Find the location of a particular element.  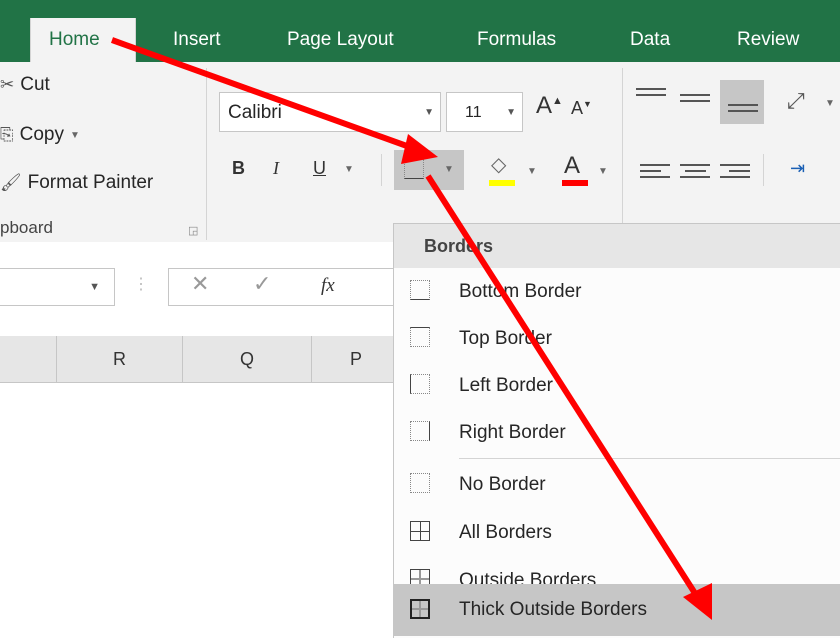

format-painter-label: Format Painter is located at coordinates (90, 182).